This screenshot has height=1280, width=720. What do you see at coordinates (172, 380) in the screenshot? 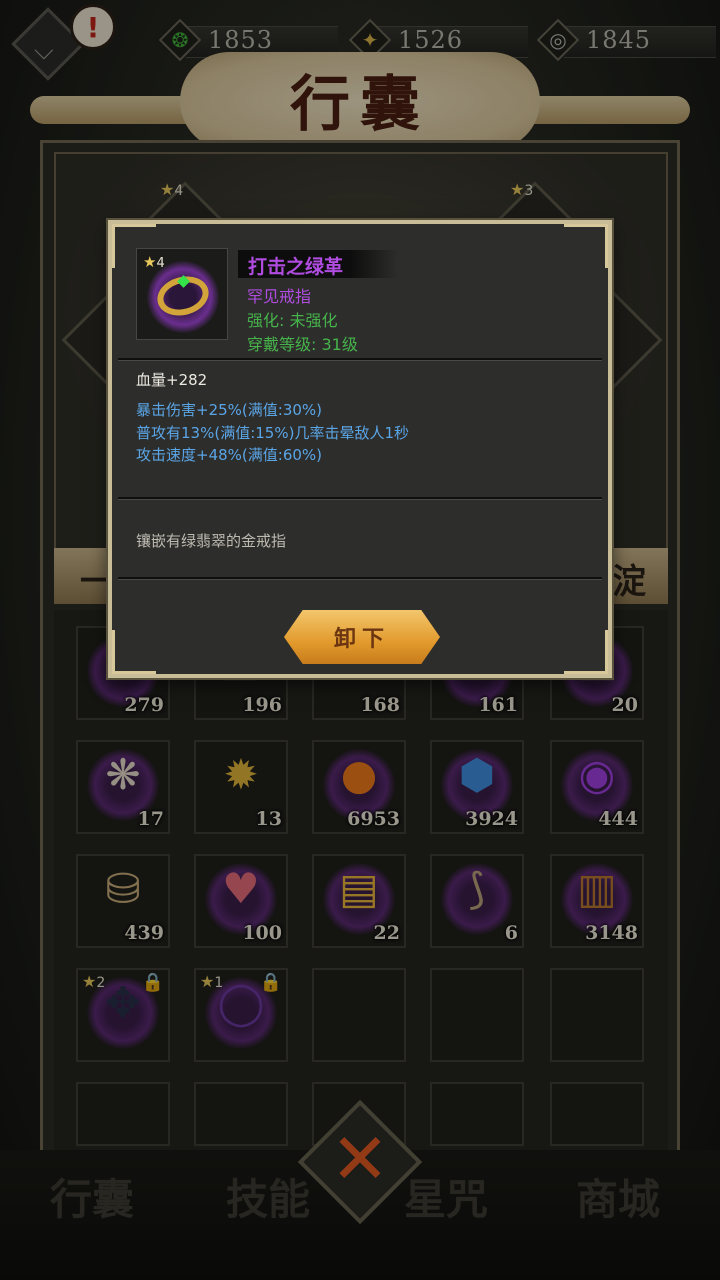
I see `base-stat: 血量+282` at bounding box center [172, 380].